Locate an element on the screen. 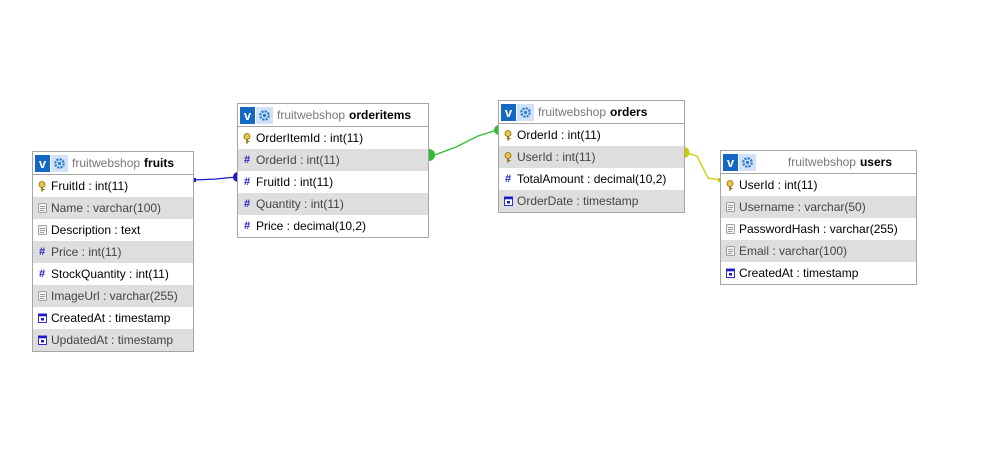 Image resolution: width=991 pixels, height=449 pixels. table-header: v fruitwebshop users is located at coordinates (818, 162).